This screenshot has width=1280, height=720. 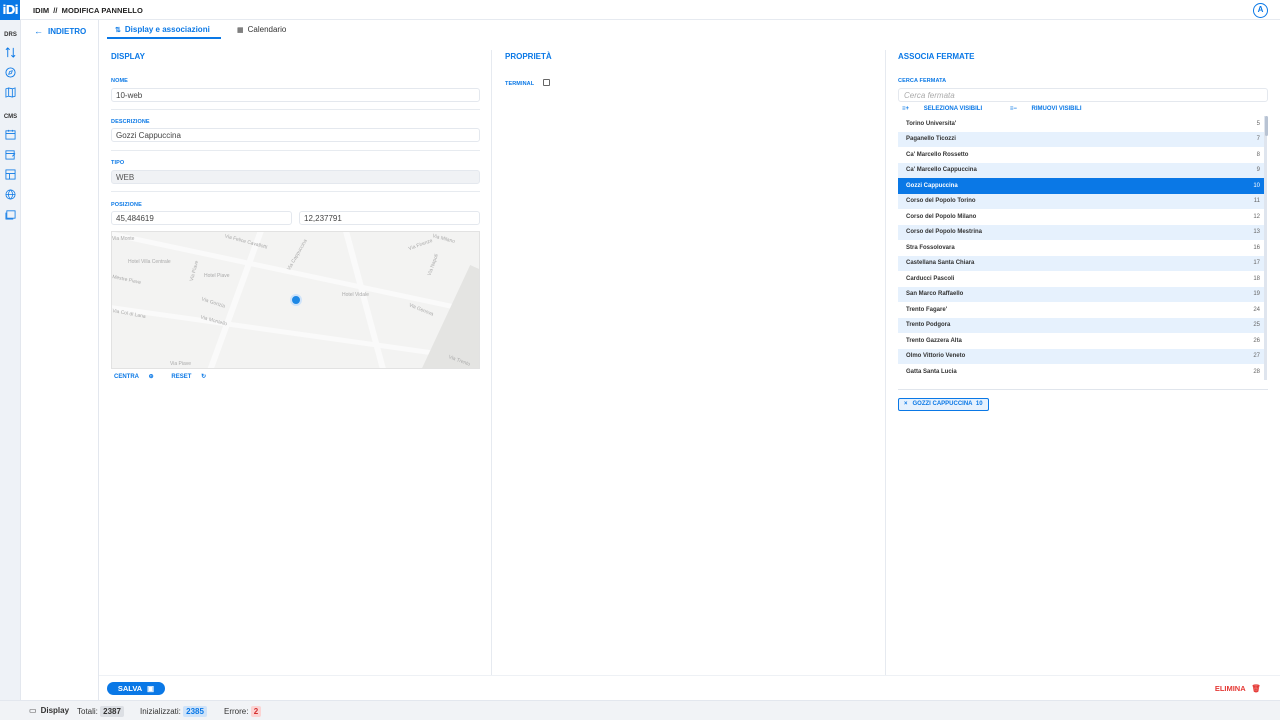 What do you see at coordinates (1258, 139) in the screenshot?
I see `stop-number: 7` at bounding box center [1258, 139].